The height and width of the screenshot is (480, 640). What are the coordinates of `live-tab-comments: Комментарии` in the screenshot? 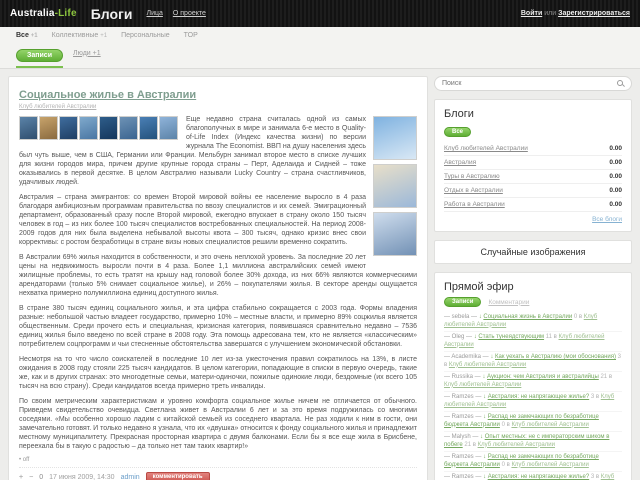 It's located at (508, 302).